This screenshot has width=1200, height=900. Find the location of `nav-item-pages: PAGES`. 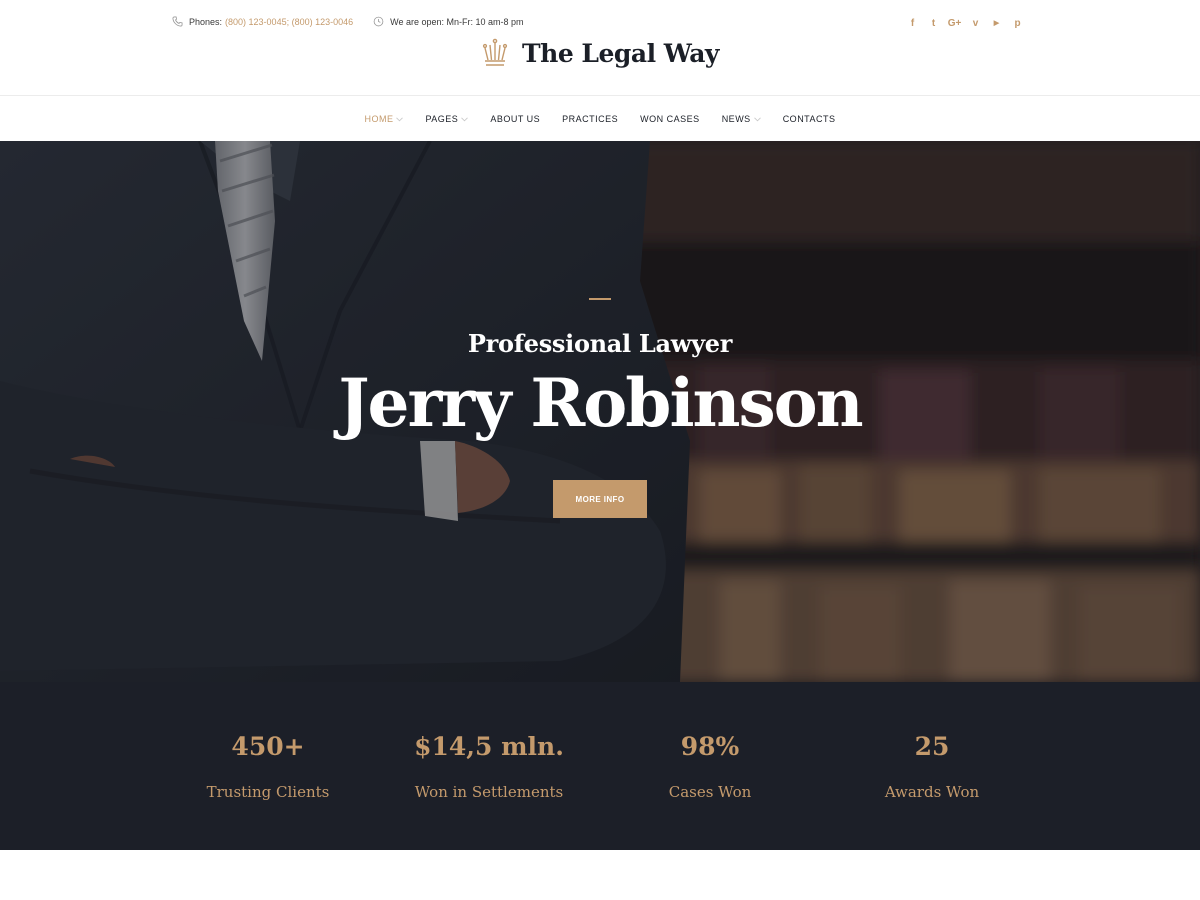

nav-item-pages: PAGES is located at coordinates (447, 119).